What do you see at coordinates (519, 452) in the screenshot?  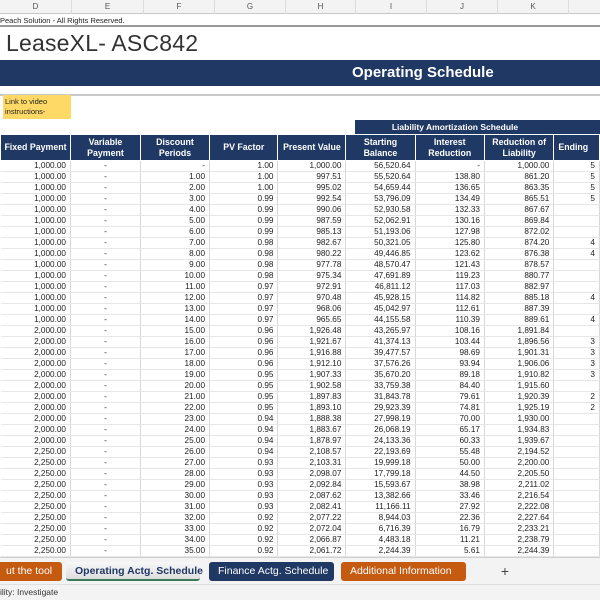 I see `cell-reduction-of-liability: 2,194.52` at bounding box center [519, 452].